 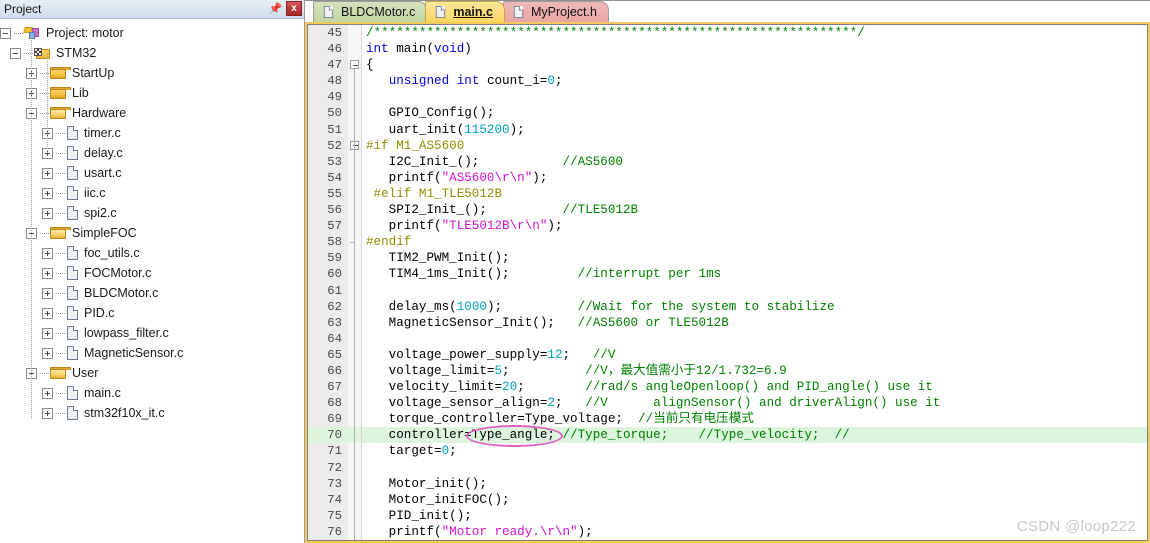 What do you see at coordinates (152, 193) in the screenshot?
I see `tree-item-iic-c: iic.c` at bounding box center [152, 193].